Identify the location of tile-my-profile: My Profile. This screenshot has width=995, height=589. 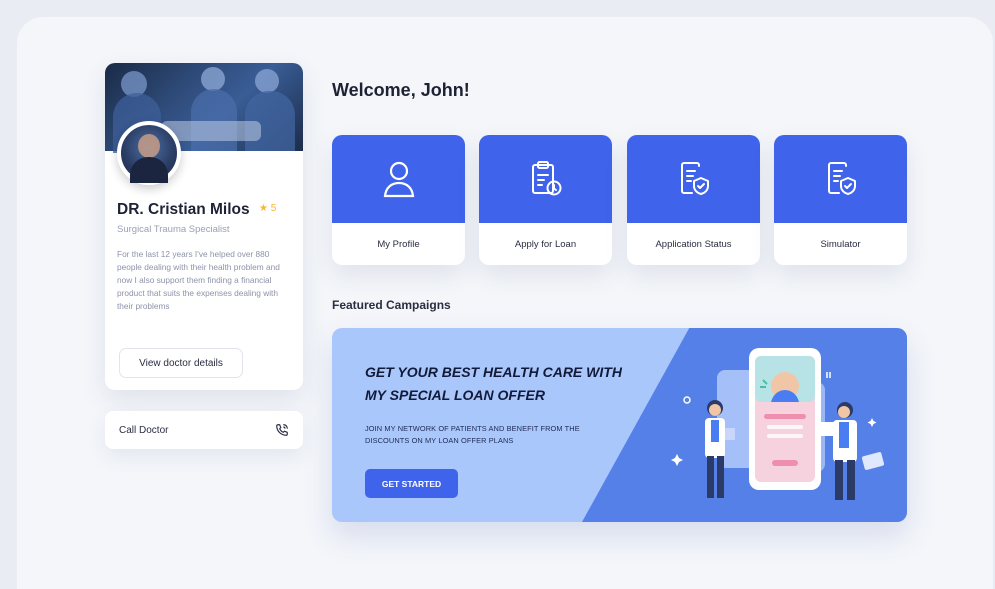
(398, 200).